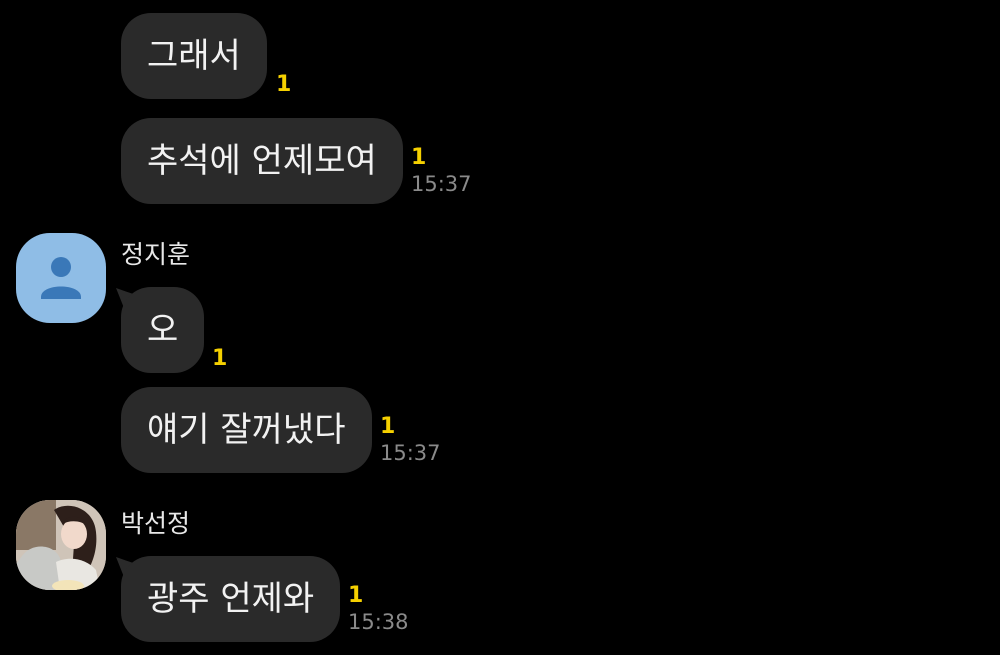 This screenshot has height=655, width=1000. Describe the element at coordinates (163, 330) in the screenshot. I see `message-bubble: 오` at that location.